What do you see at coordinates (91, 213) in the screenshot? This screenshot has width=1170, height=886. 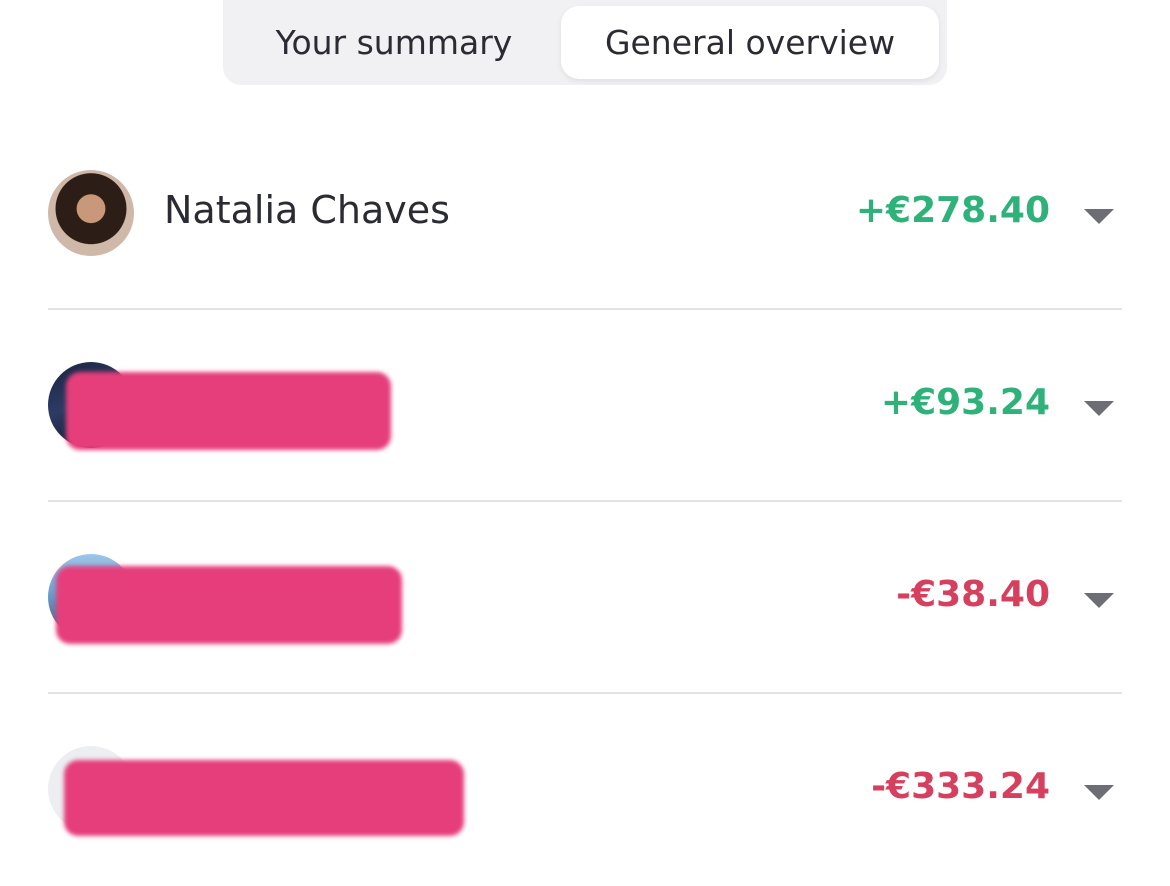 I see `avatar` at bounding box center [91, 213].